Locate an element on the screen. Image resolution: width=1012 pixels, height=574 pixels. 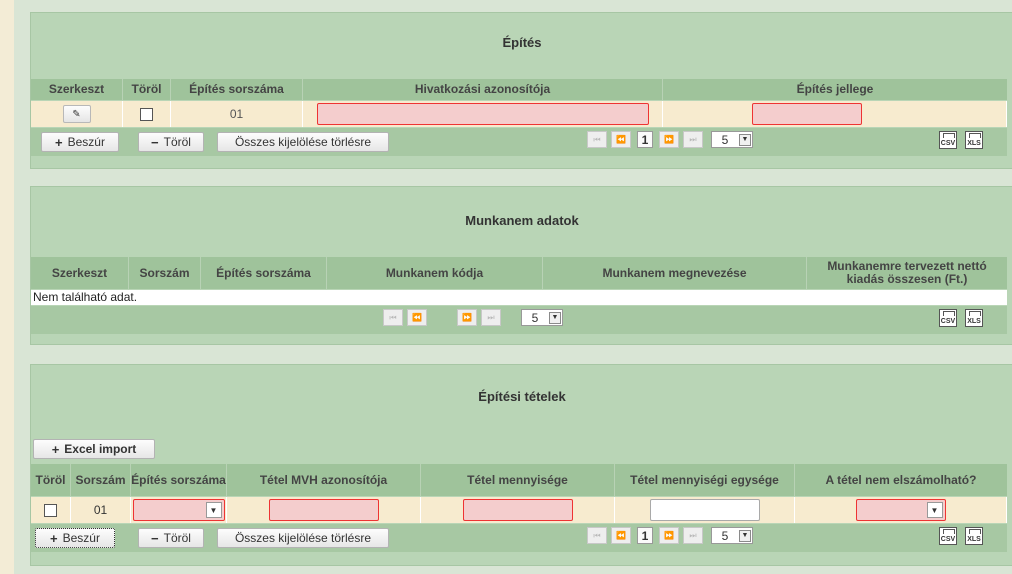
sorszam-value: 01 is located at coordinates (101, 510).